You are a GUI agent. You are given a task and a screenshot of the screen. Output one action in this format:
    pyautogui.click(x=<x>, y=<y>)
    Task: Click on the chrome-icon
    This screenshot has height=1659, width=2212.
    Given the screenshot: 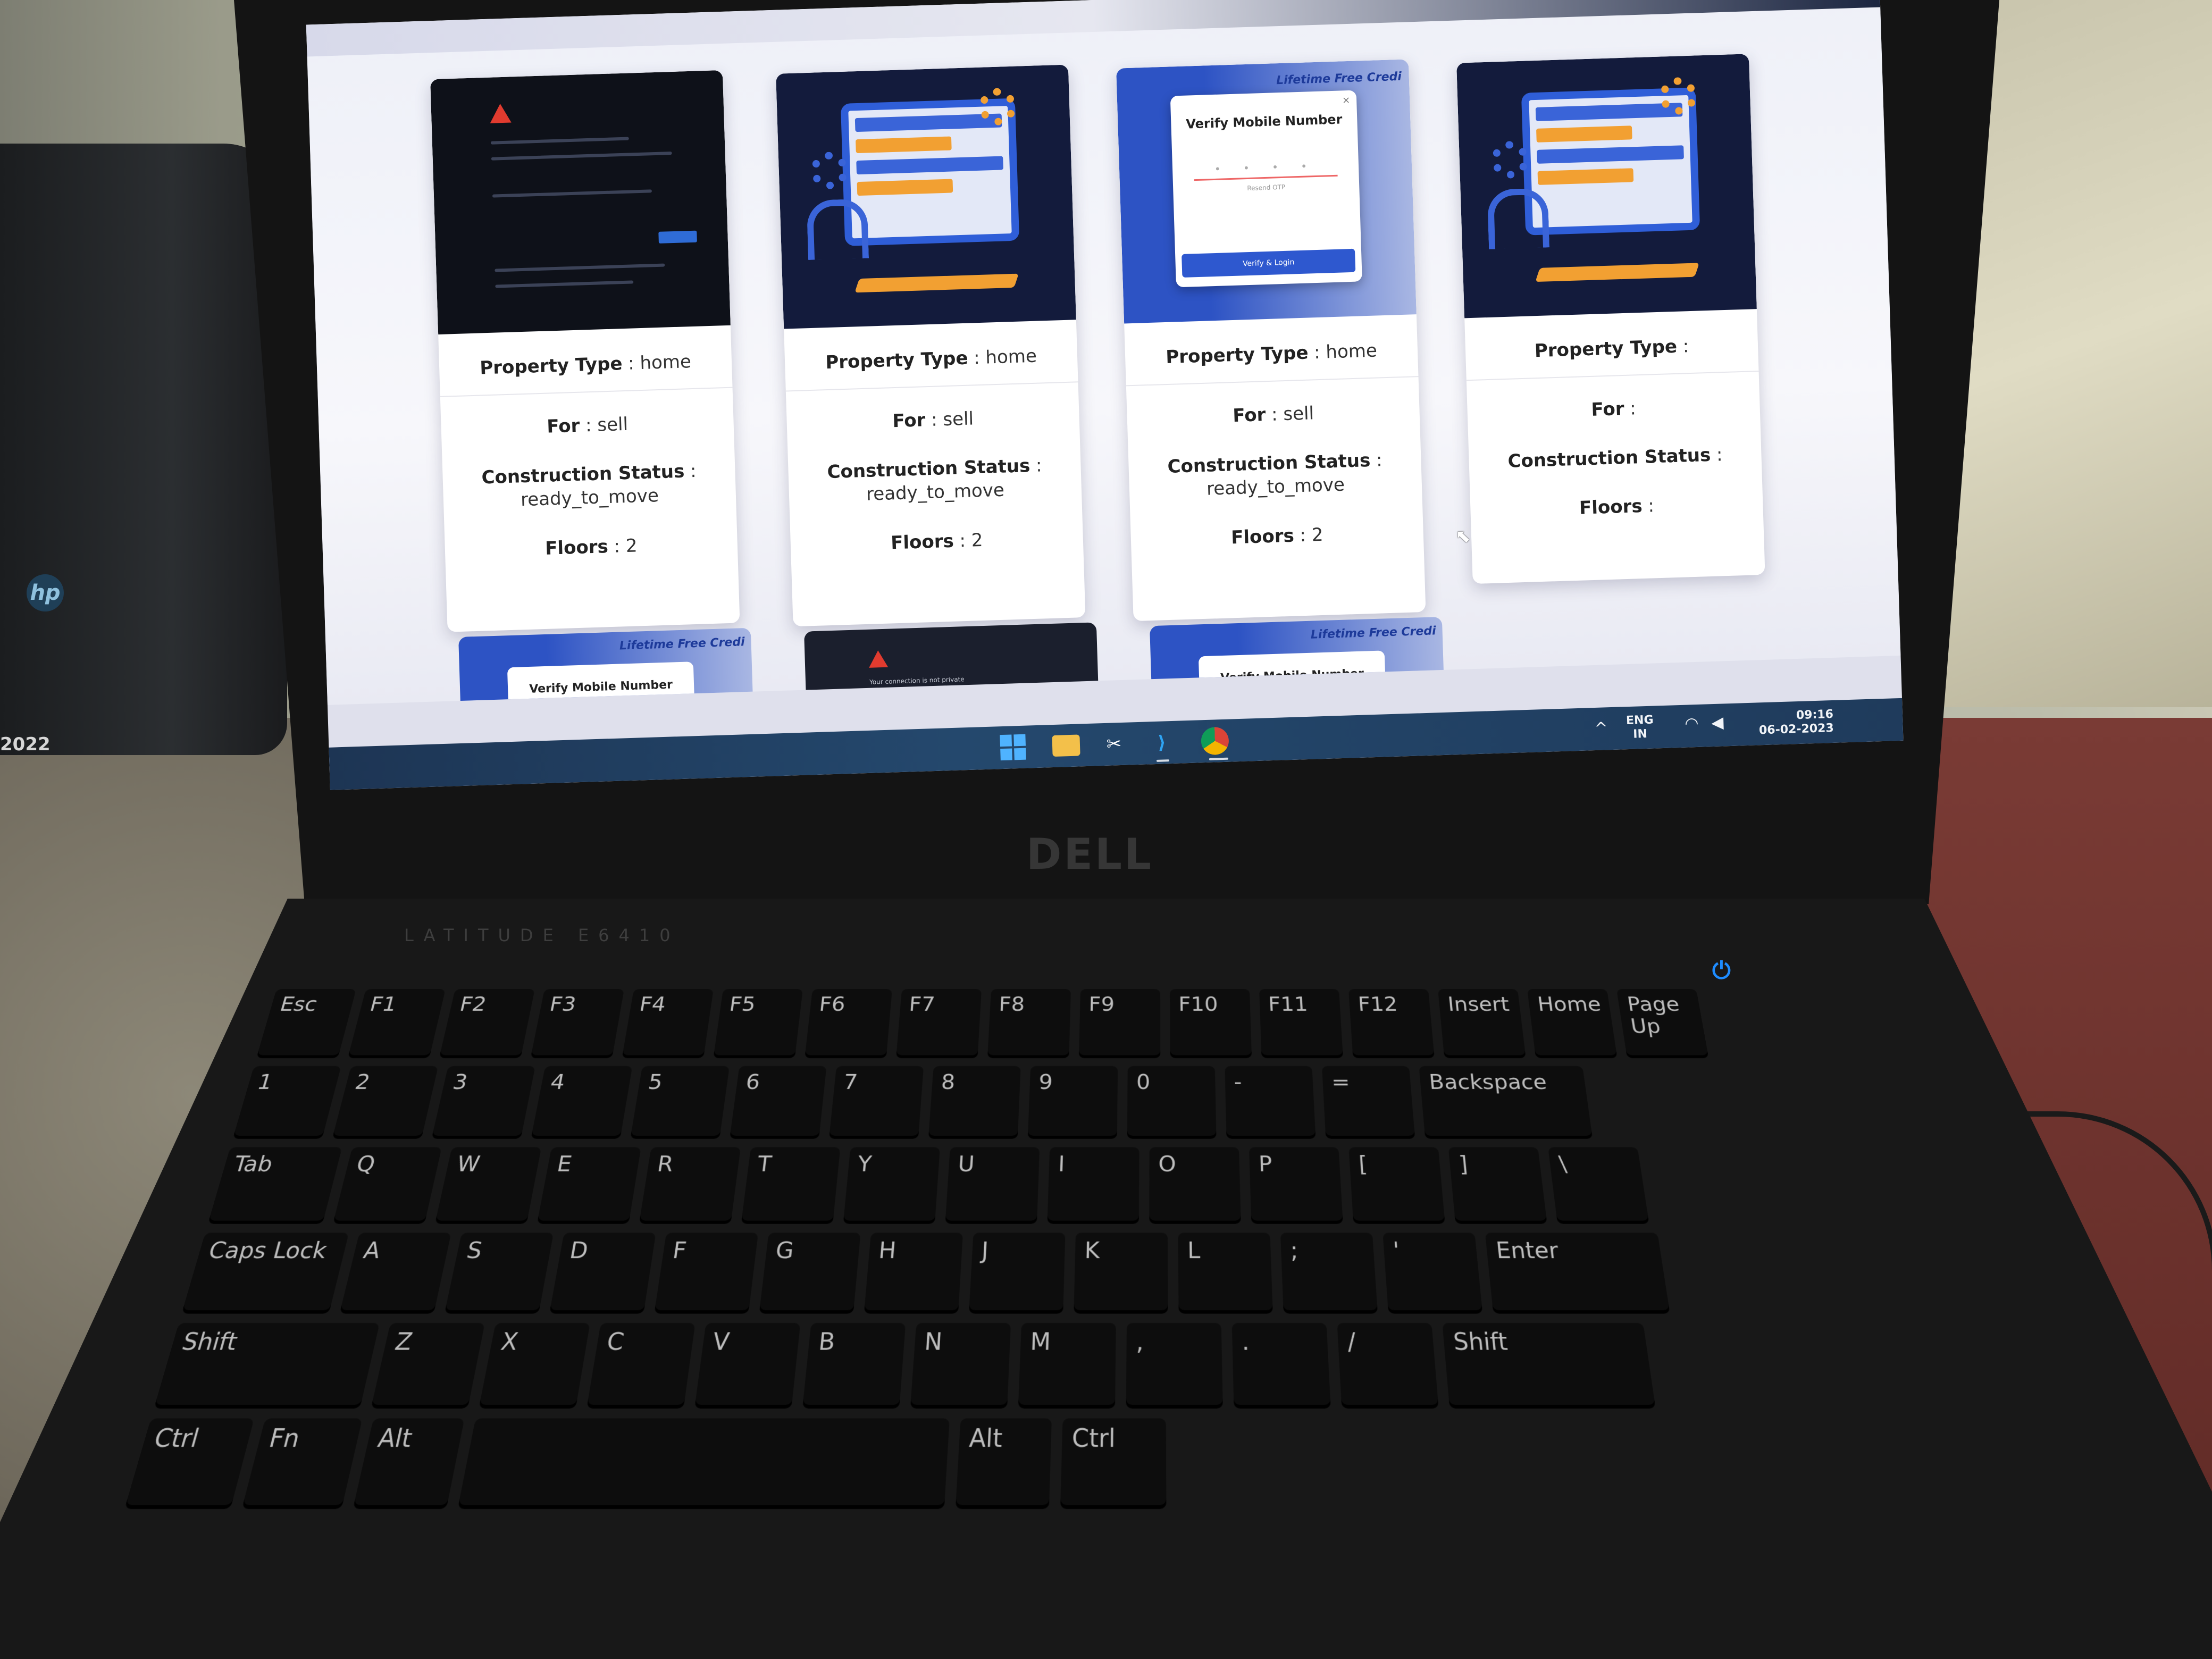 What is the action you would take?
    pyautogui.click(x=1215, y=741)
    